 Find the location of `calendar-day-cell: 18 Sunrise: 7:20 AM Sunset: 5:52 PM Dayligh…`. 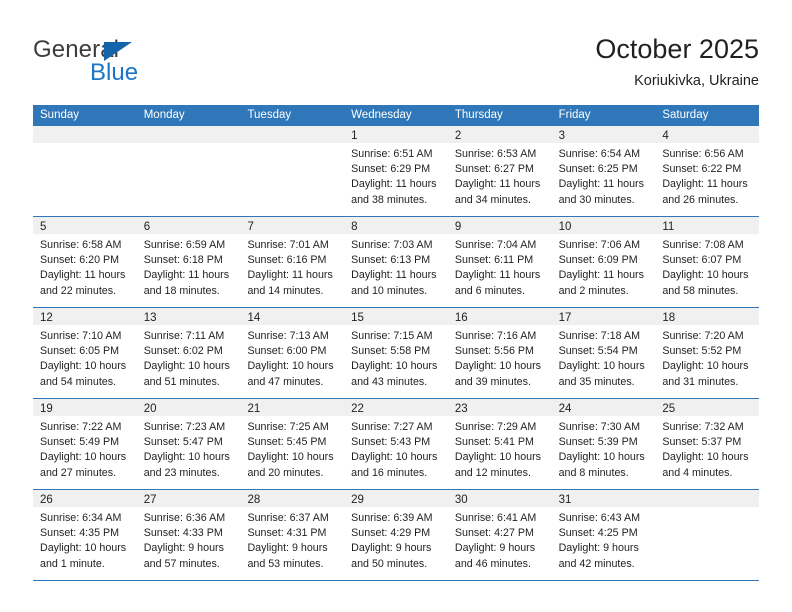

calendar-day-cell: 18 Sunrise: 7:20 AM Sunset: 5:52 PM Dayligh… is located at coordinates (707, 353).